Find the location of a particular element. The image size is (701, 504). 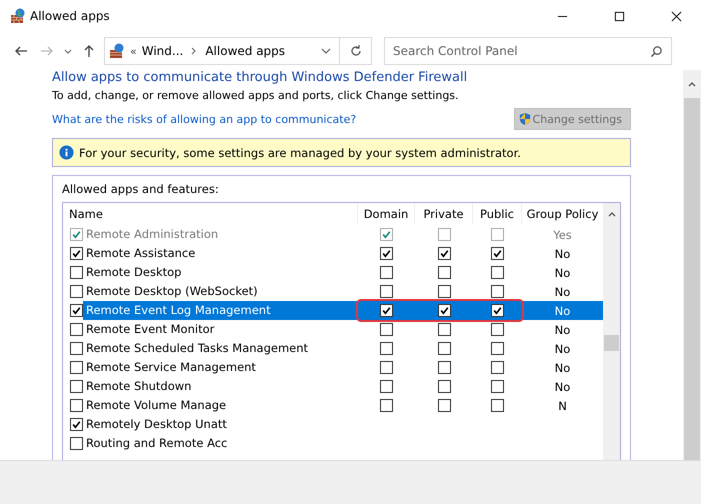

info-icon is located at coordinates (66, 152).